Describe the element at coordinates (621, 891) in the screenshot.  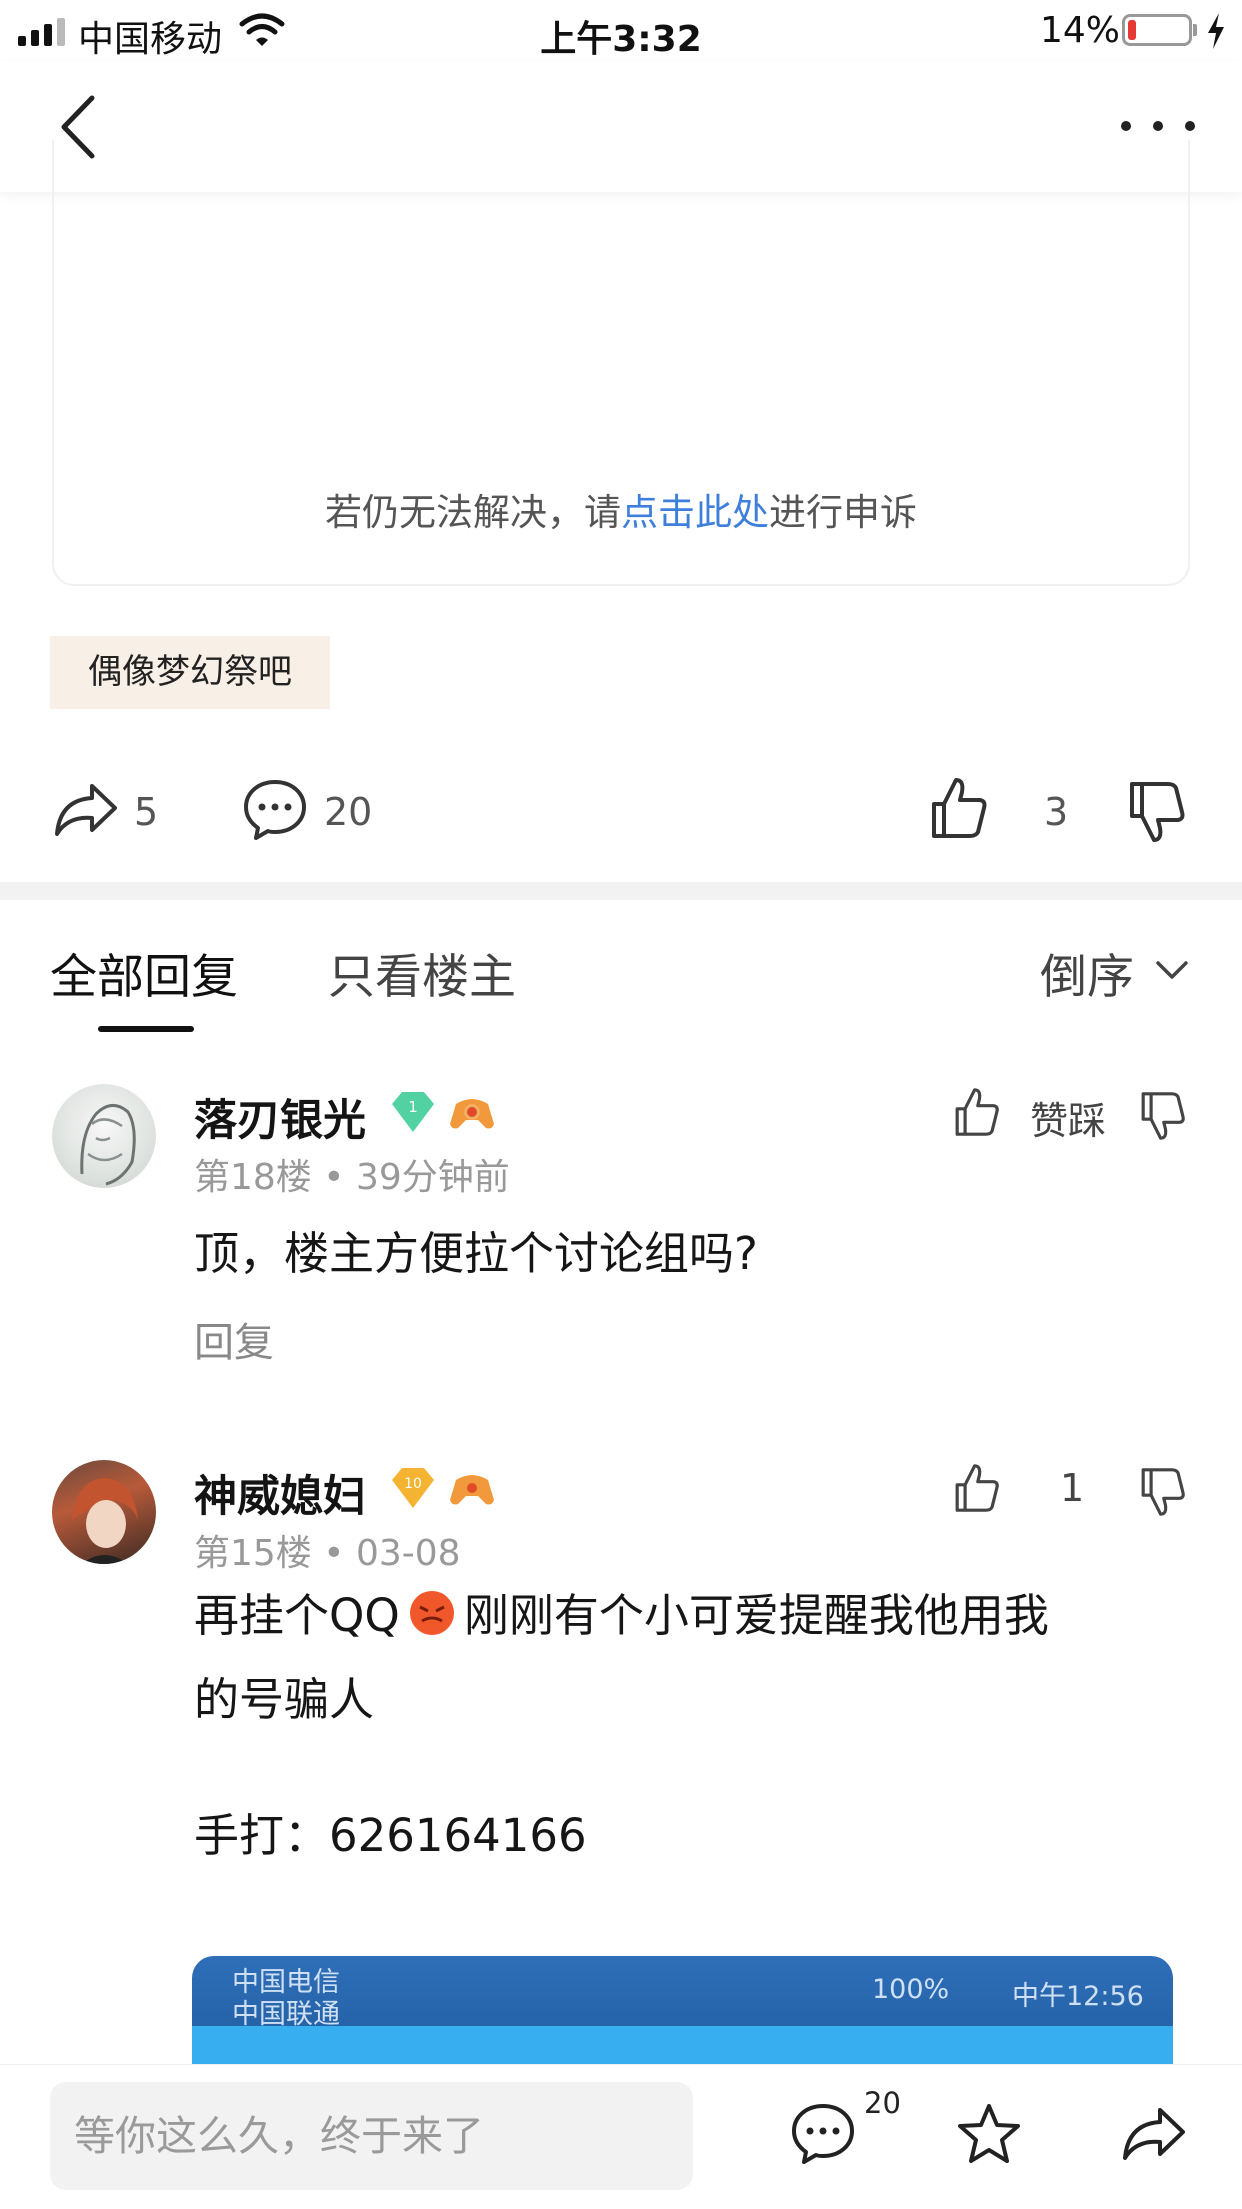
I see `section-divider` at that location.